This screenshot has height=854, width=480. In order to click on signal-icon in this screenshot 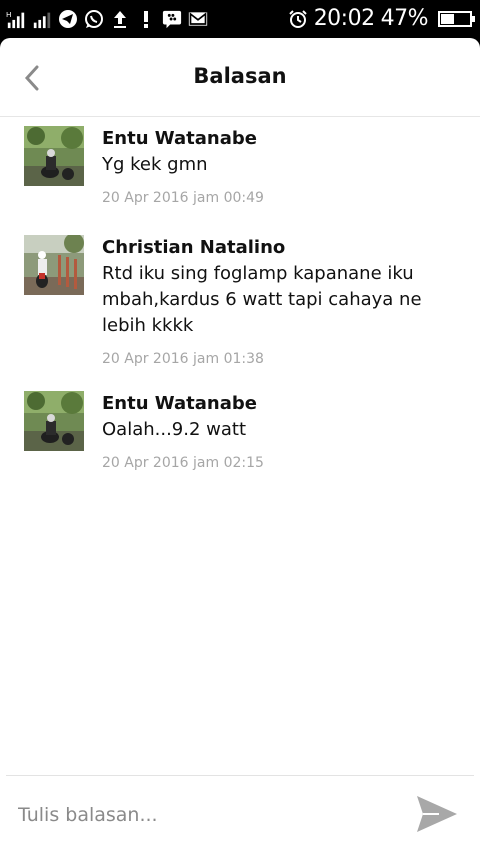, I will do `click(42, 19)`.